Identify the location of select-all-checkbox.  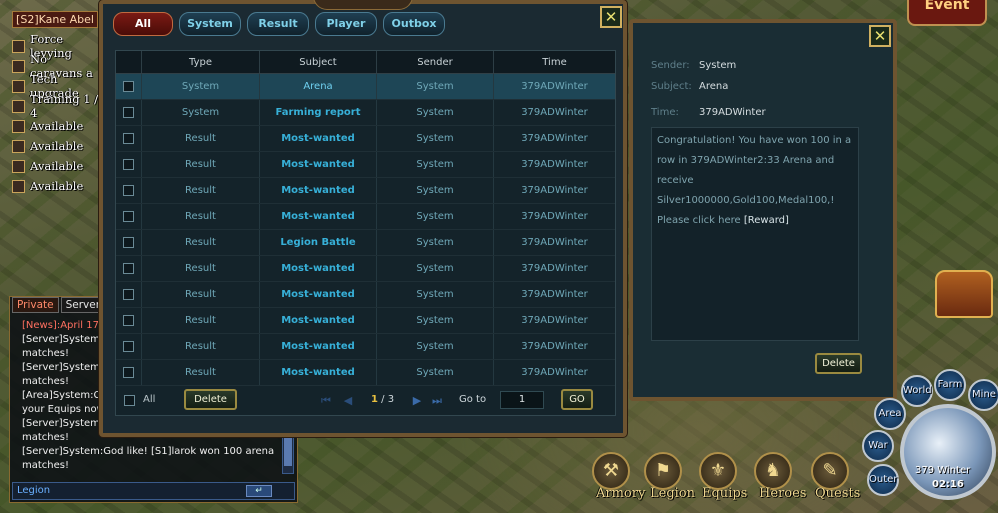
(129, 400).